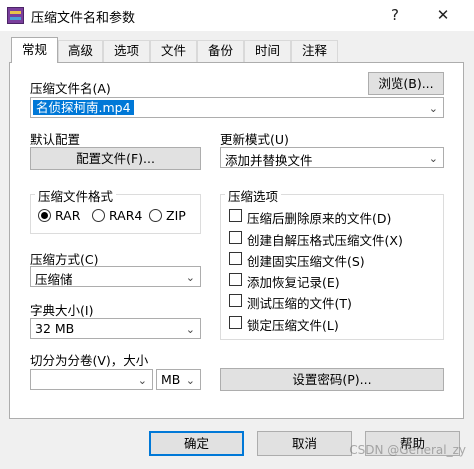  Describe the element at coordinates (235, 237) in the screenshot. I see `sfx-checkbox` at that location.